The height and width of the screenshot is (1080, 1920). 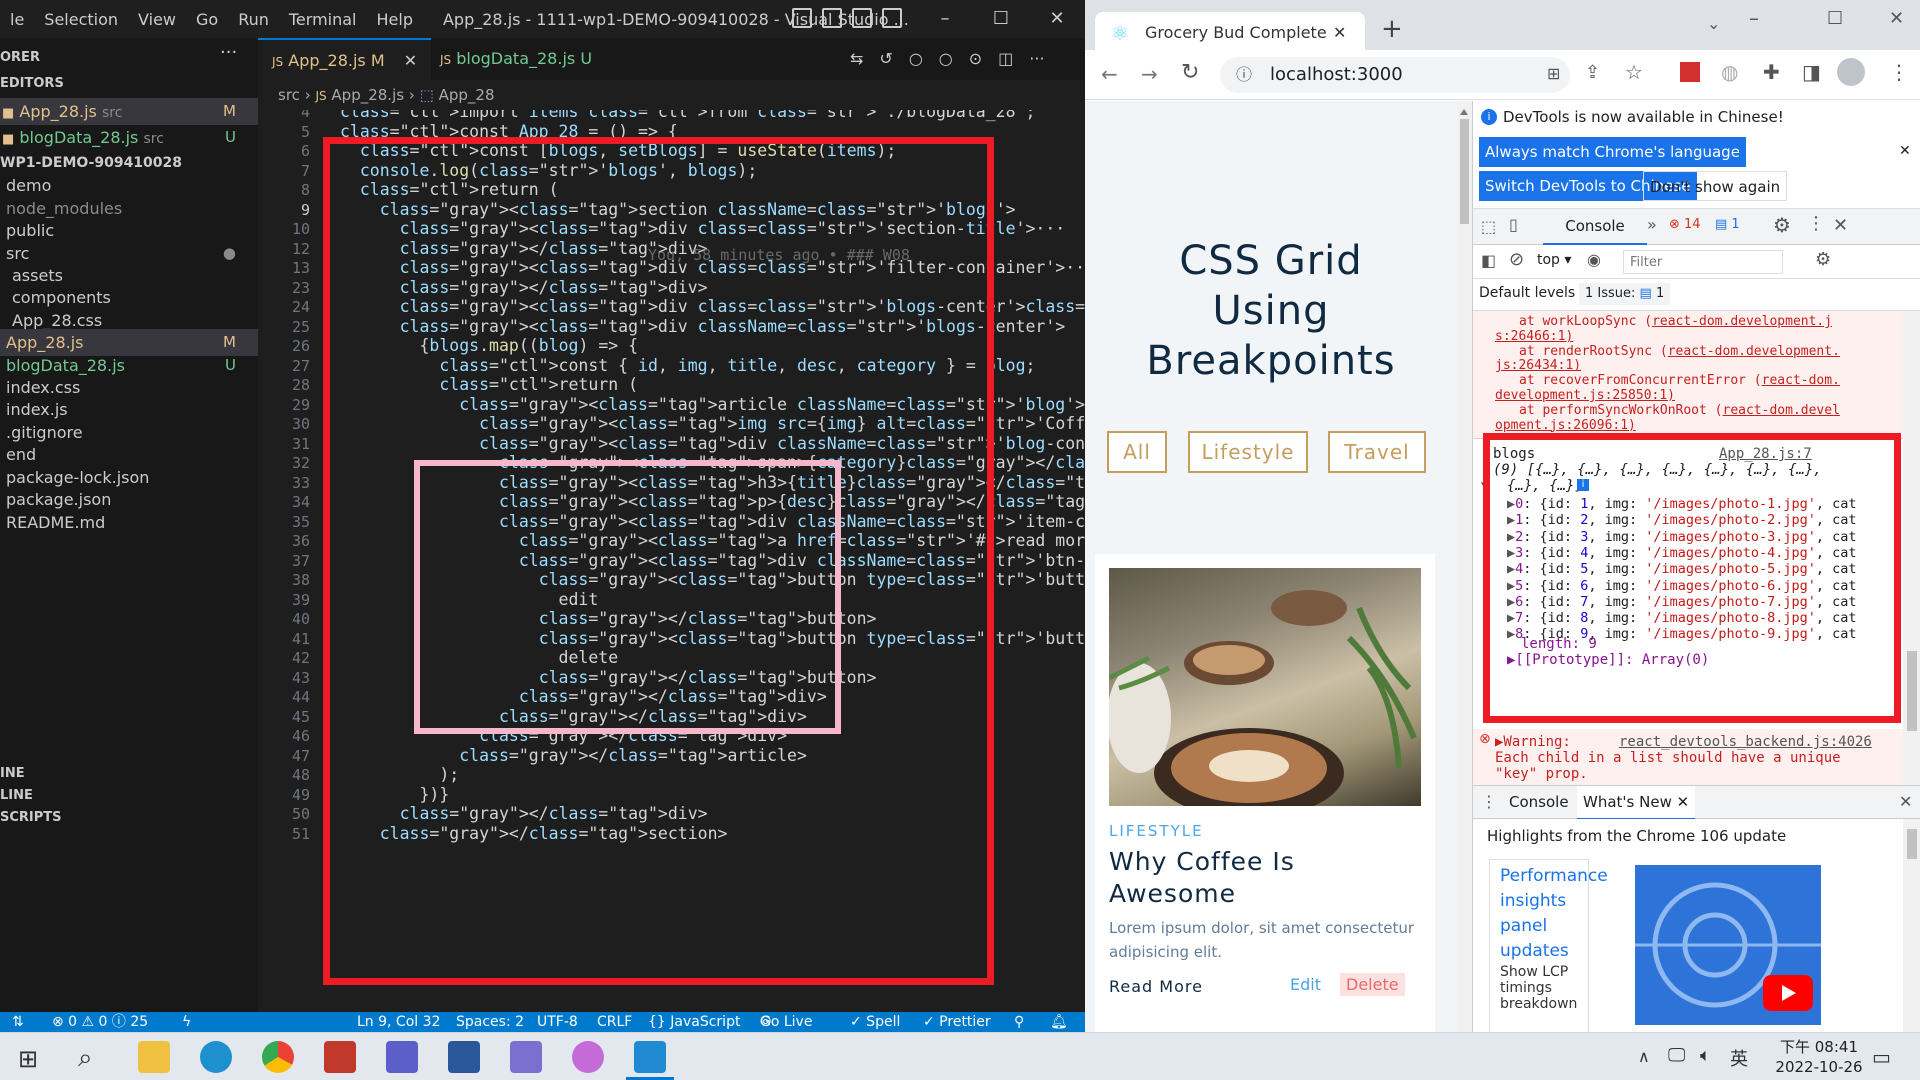 What do you see at coordinates (464, 1057) in the screenshot?
I see `word-icon` at bounding box center [464, 1057].